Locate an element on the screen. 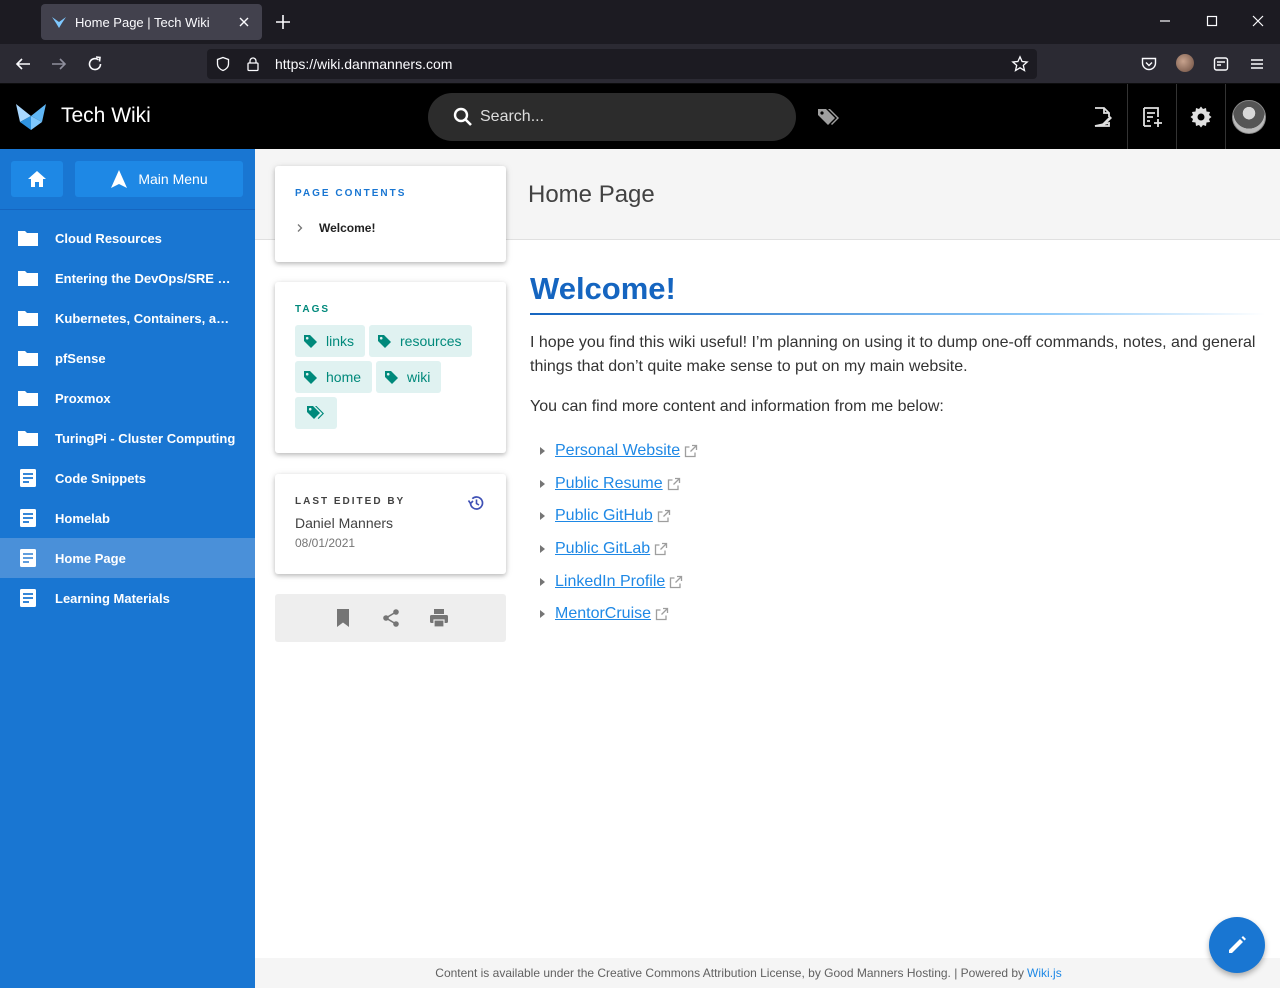  page-contents-card: PAGE CONTENTS Welcome! is located at coordinates (390, 214).